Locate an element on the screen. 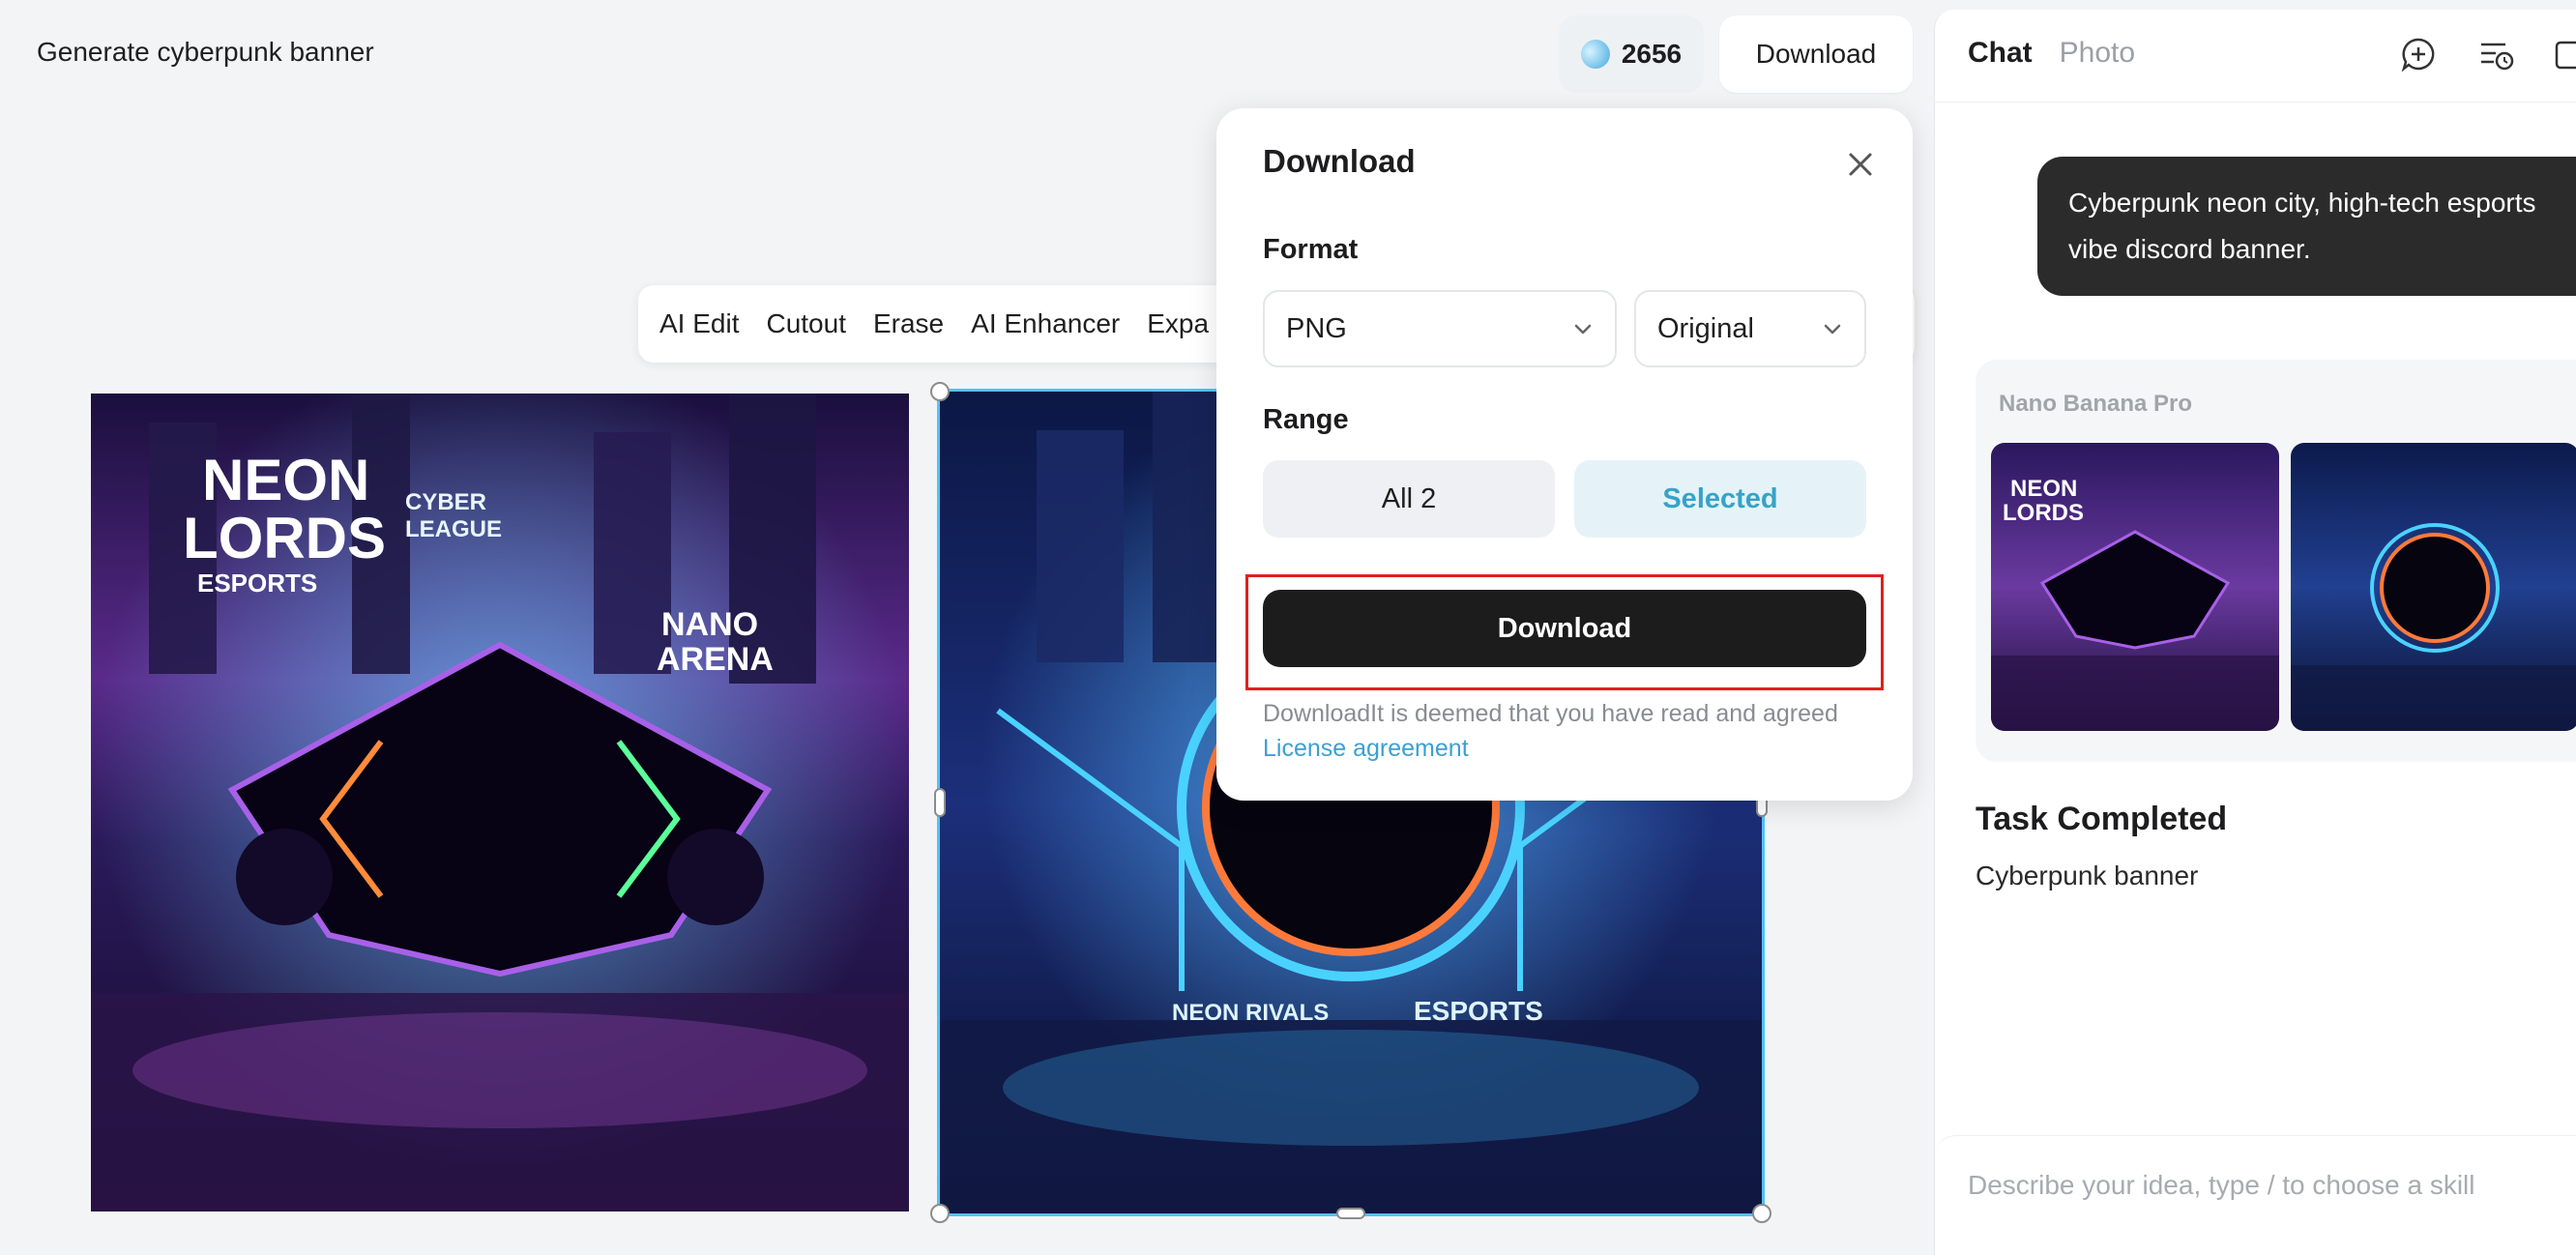 This screenshot has width=2576, height=1255. range-selected-button: Selected is located at coordinates (1720, 499).